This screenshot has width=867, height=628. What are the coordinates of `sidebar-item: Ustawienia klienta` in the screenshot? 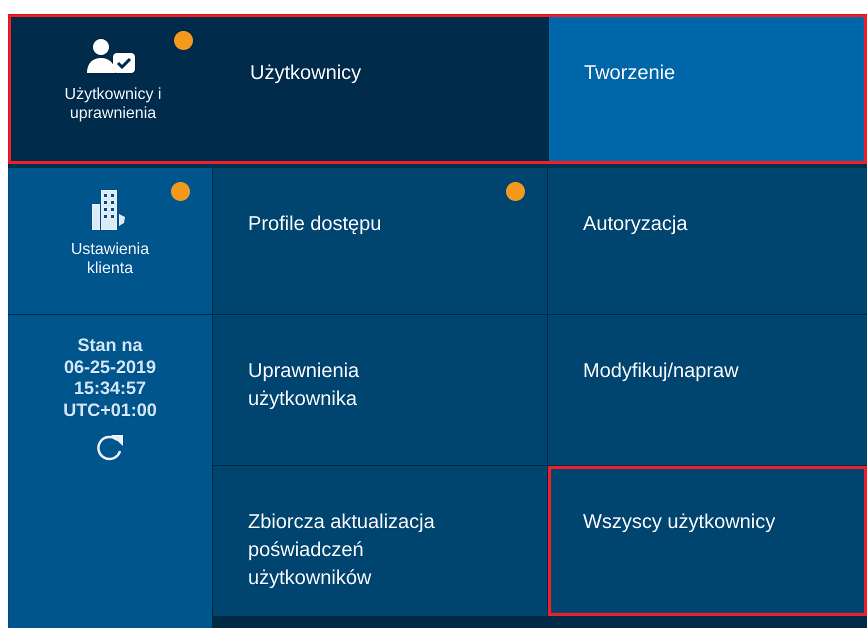 It's located at (110, 241).